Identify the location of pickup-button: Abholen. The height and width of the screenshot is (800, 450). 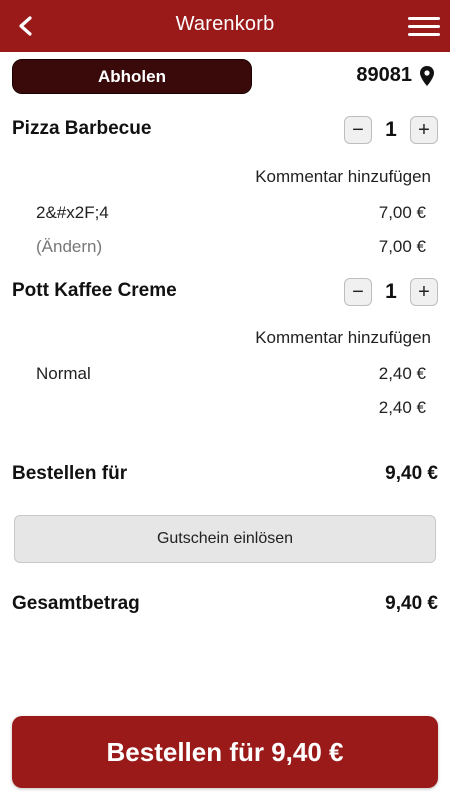
(132, 76).